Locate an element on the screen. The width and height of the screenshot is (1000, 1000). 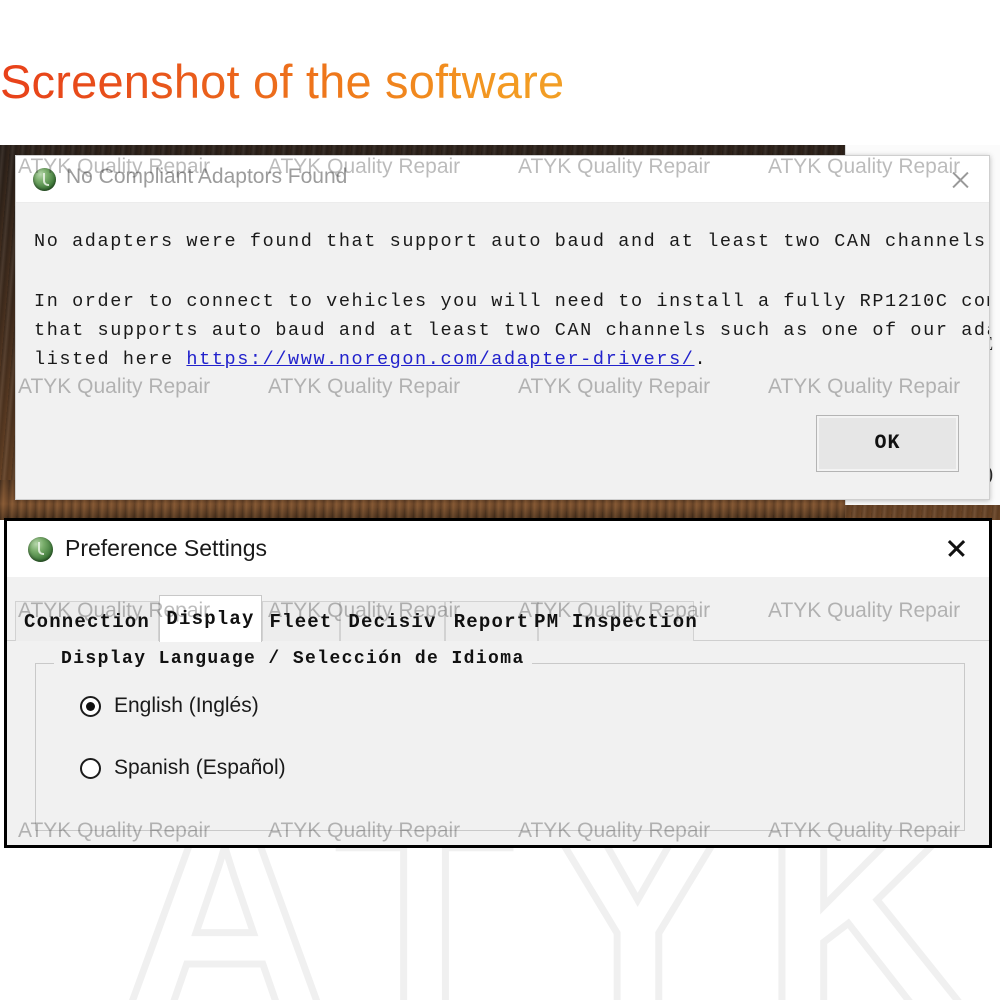
link-suffix-text: . is located at coordinates (701, 359).